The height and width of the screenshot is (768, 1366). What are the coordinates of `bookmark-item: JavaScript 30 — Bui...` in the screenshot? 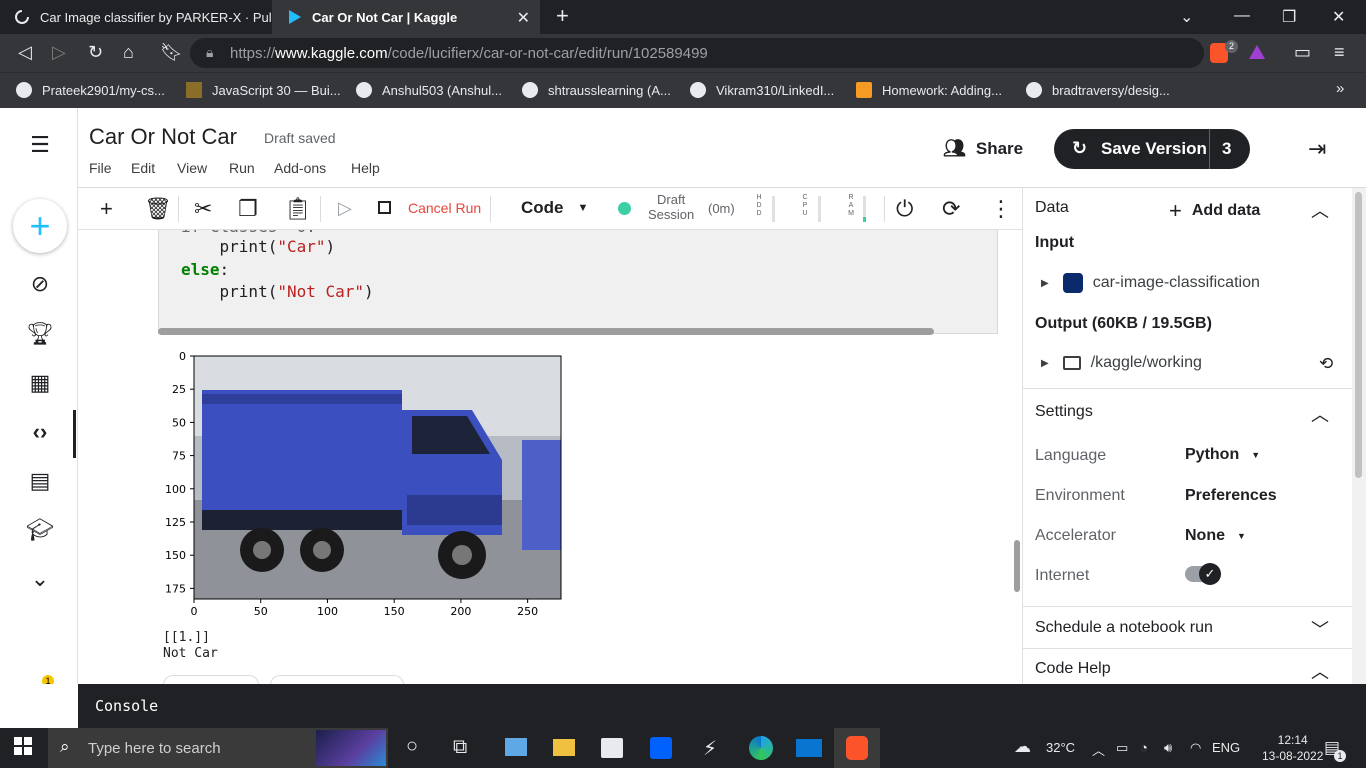 It's located at (263, 90).